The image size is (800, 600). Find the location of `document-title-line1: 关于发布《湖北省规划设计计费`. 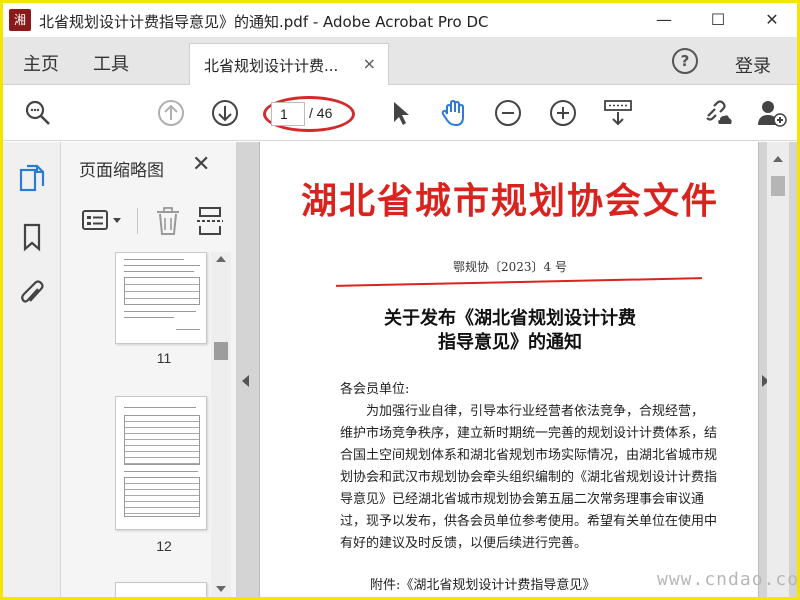

document-title-line1: 关于发布《湖北省规划设计计费 is located at coordinates (510, 318).